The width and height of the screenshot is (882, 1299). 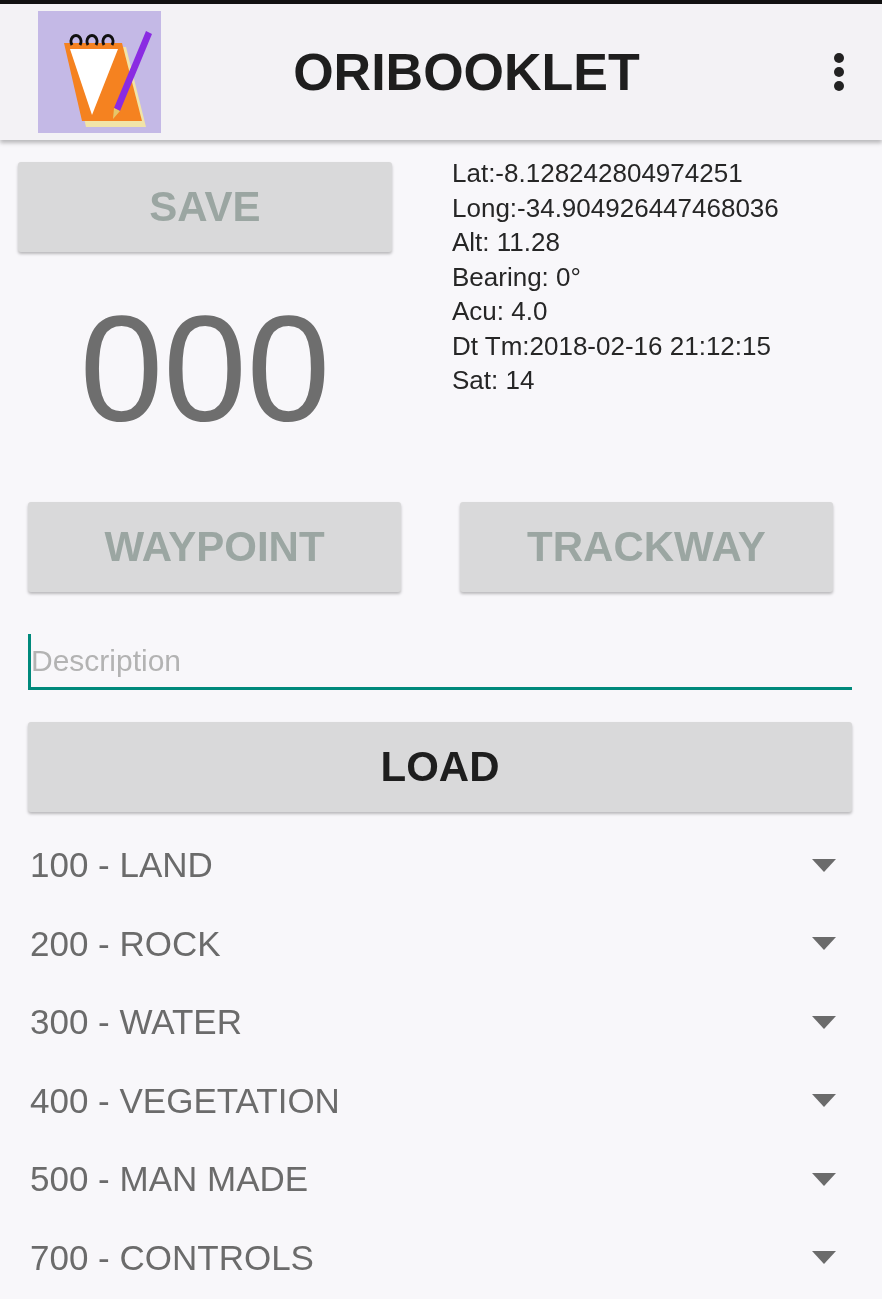 I want to click on gps-info-line: Long:-34.904926447468036, so click(x=615, y=208).